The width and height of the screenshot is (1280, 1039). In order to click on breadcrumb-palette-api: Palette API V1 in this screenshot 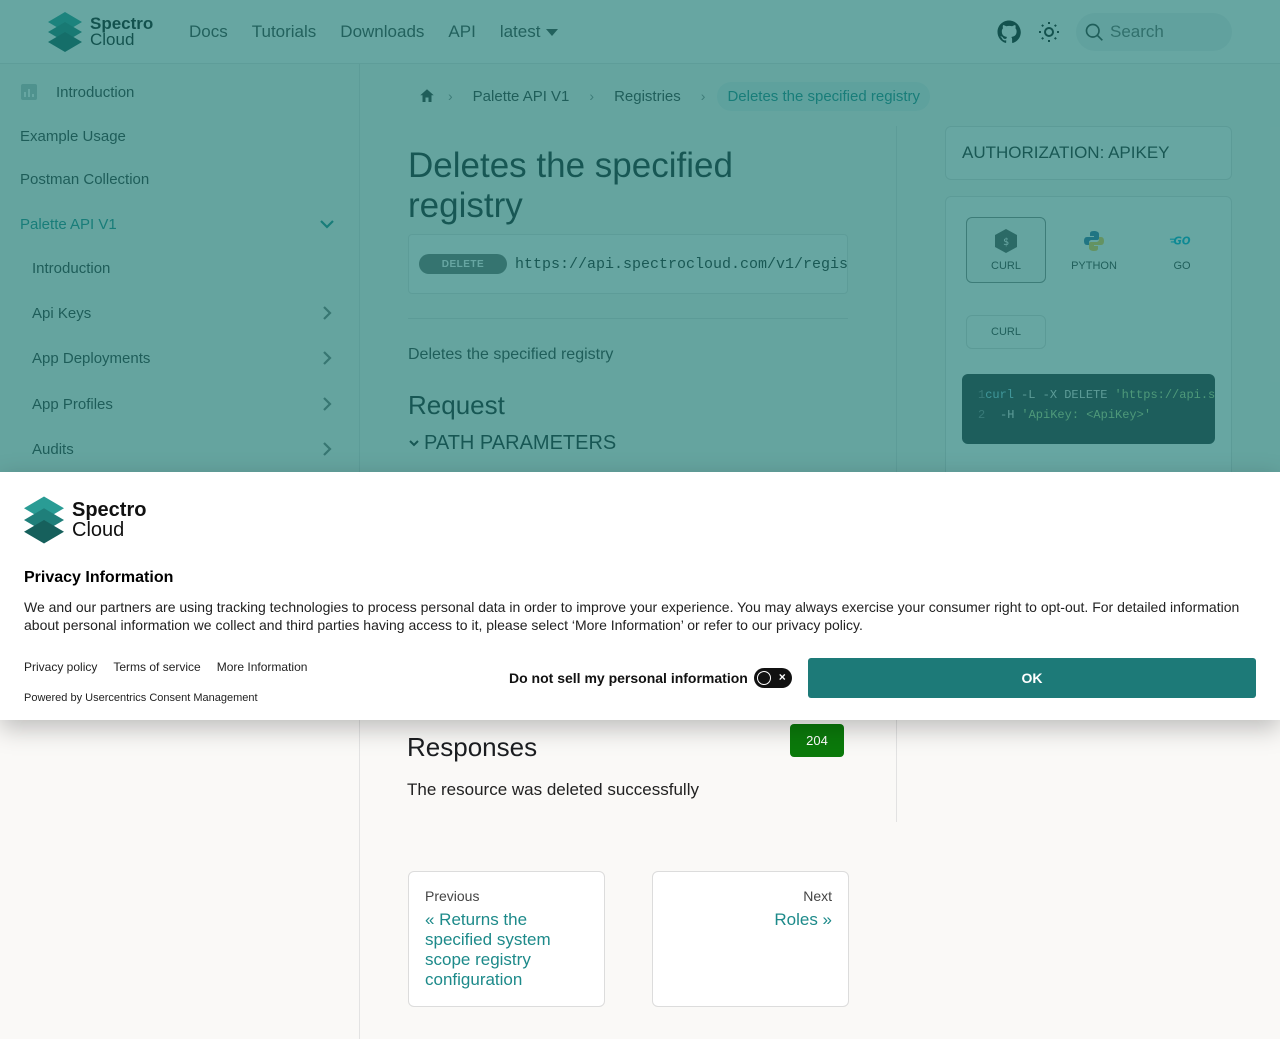, I will do `click(521, 96)`.